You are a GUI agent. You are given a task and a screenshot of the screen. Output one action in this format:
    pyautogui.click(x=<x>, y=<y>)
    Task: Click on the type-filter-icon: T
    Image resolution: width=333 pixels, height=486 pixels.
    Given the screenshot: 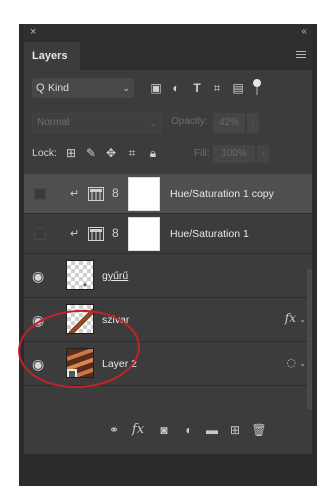 What is the action you would take?
    pyautogui.click(x=197, y=88)
    